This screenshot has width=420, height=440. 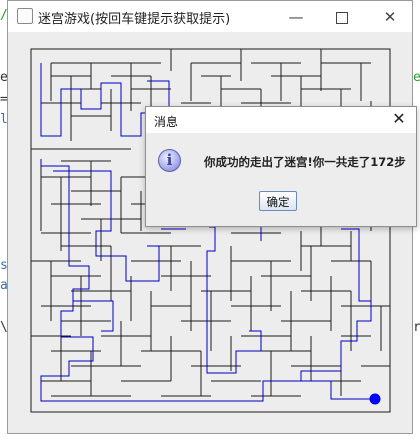 I want to click on dialog-close-button: ✕, so click(x=399, y=118).